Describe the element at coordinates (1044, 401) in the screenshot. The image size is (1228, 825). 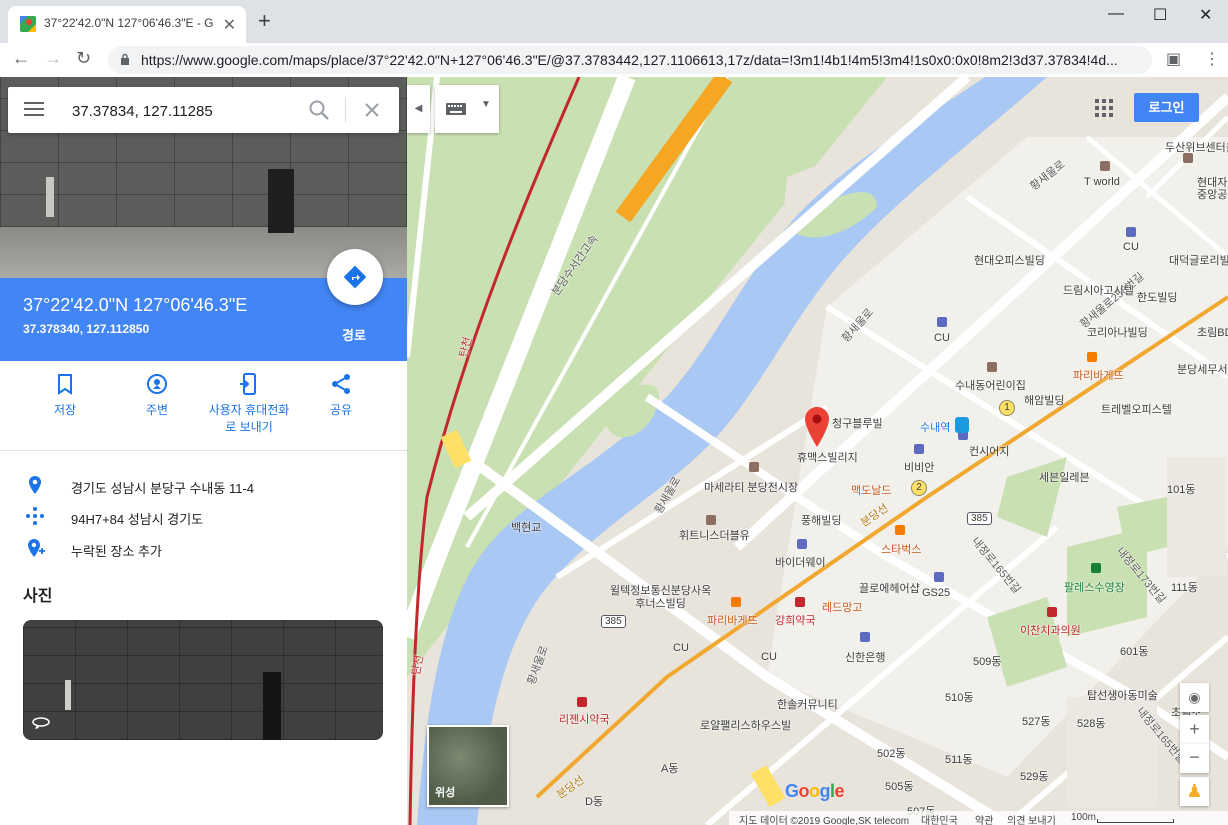
I see `poi-haeam: 해암빌딩` at that location.